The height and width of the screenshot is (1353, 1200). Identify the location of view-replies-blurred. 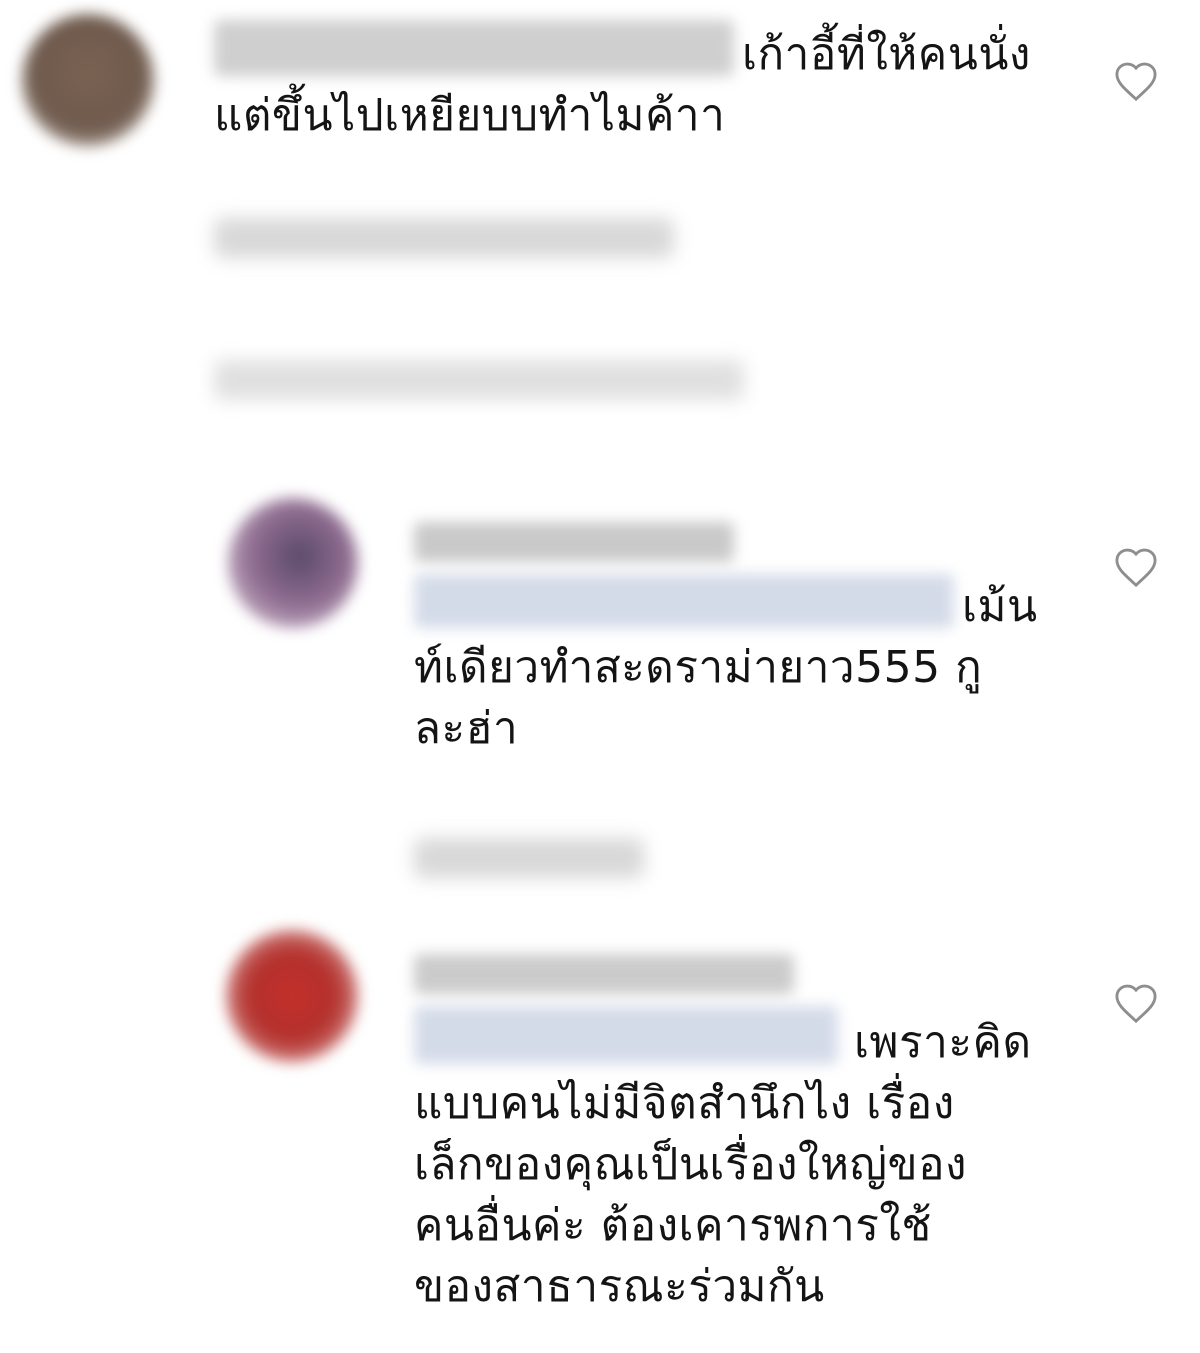
(479, 380).